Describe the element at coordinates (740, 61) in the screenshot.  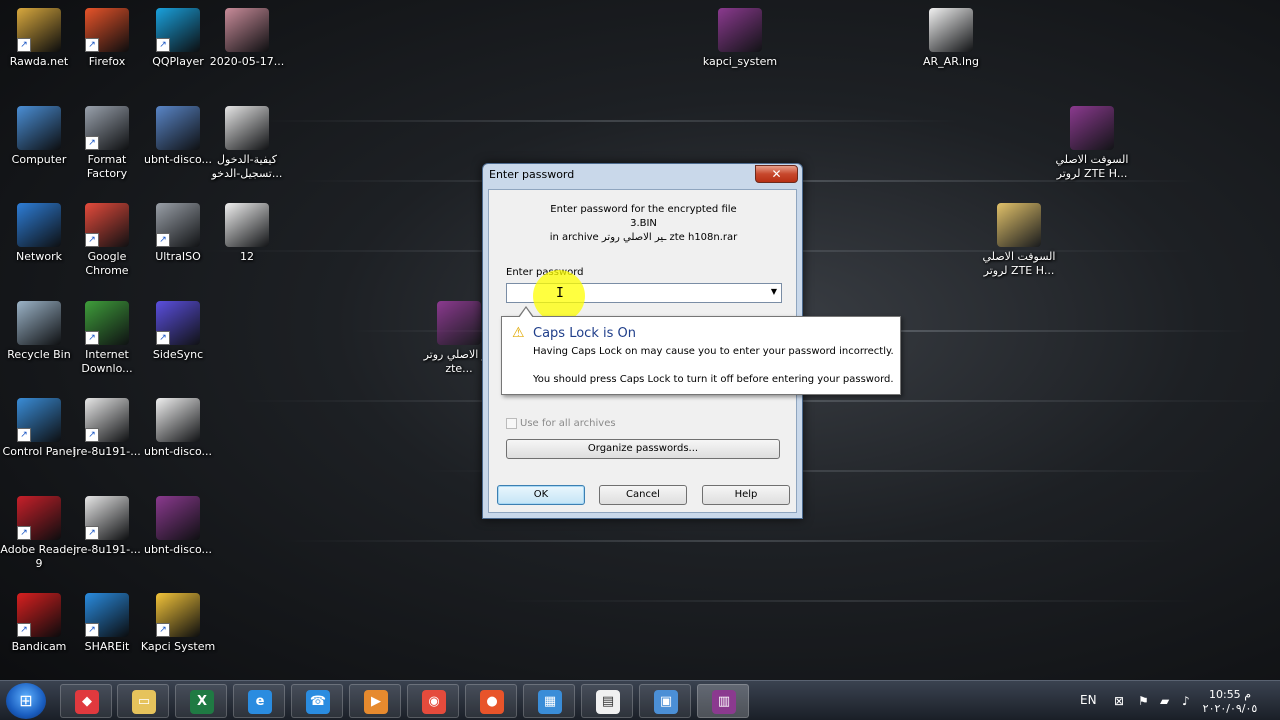
I see `desktop-icon-label: kapci_system` at that location.